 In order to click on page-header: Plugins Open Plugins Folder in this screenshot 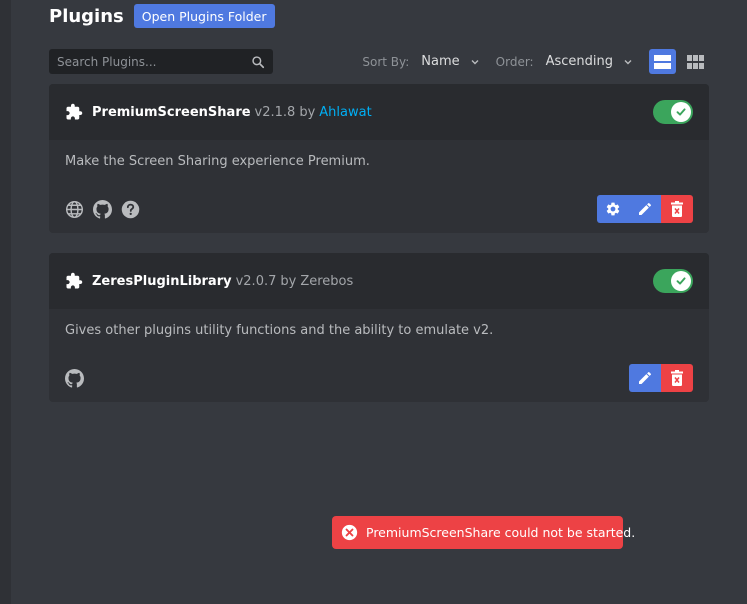, I will do `click(162, 16)`.